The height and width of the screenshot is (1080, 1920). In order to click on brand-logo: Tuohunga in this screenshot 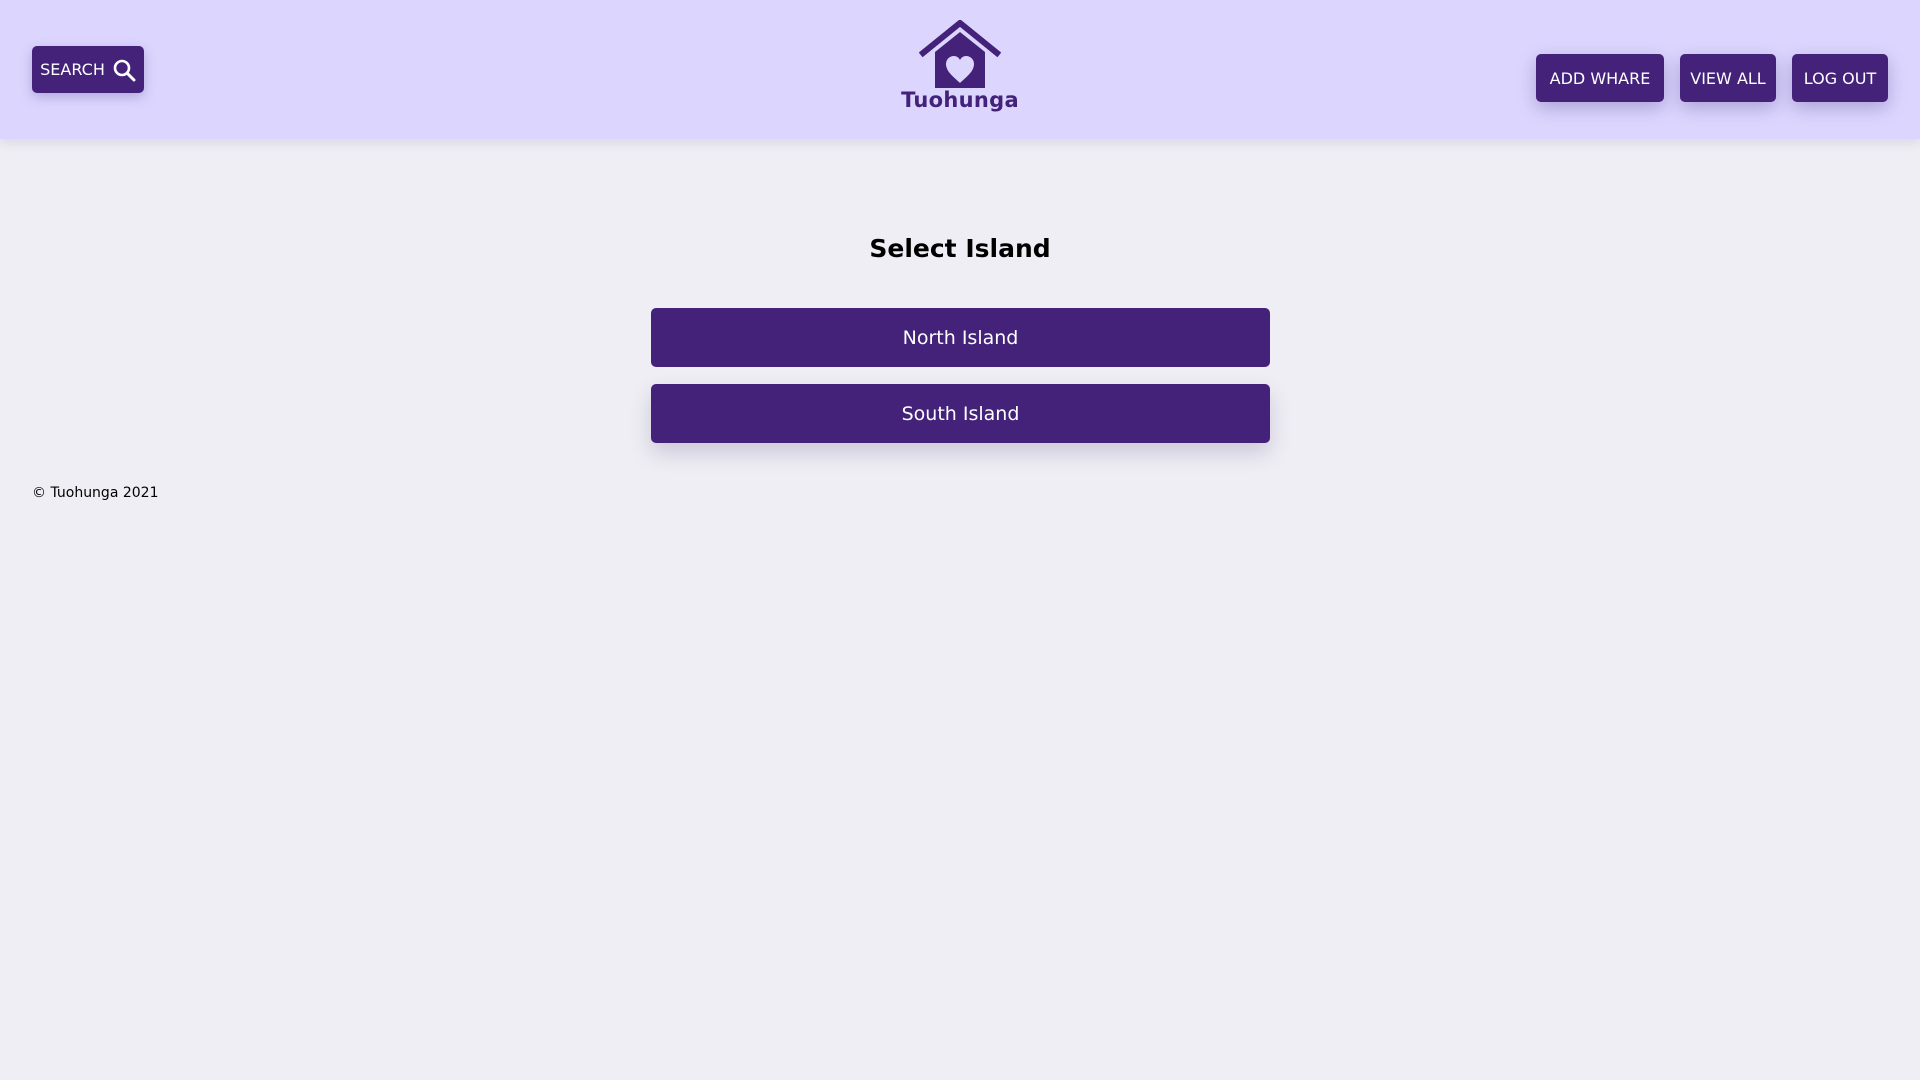, I will do `click(960, 72)`.